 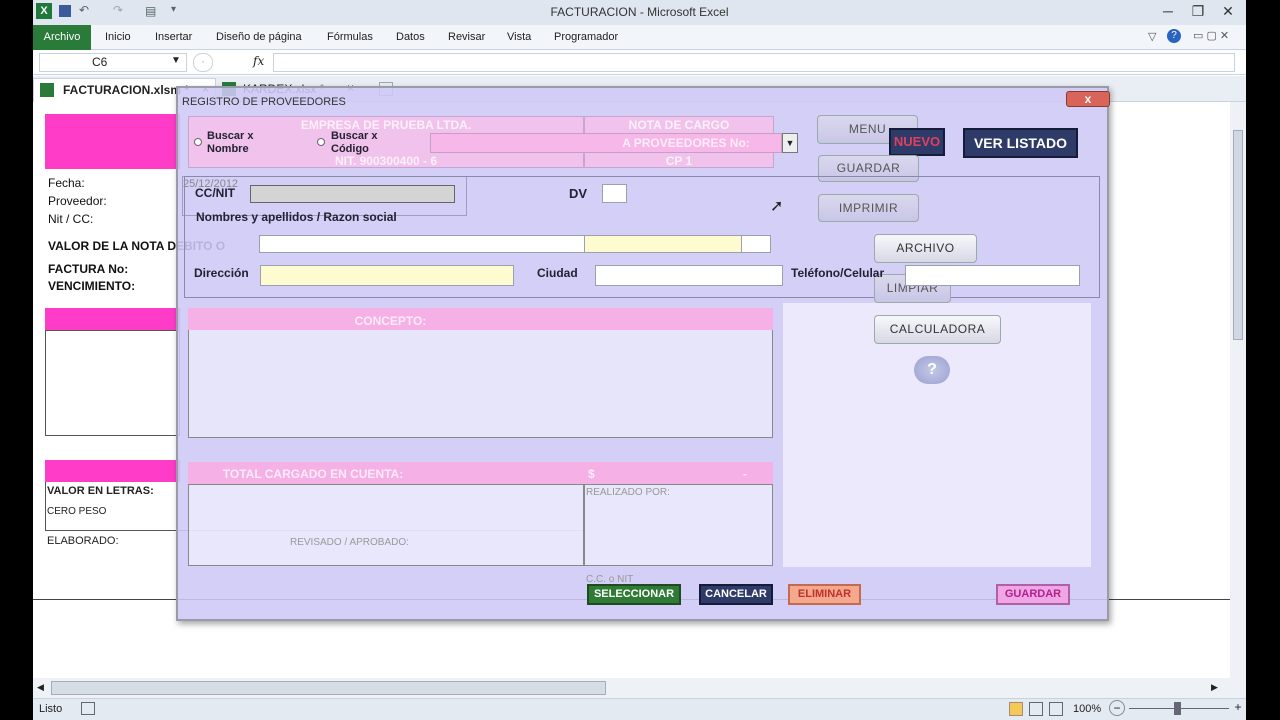 What do you see at coordinates (1238, 235) in the screenshot?
I see `vertical-scroll-thumb` at bounding box center [1238, 235].